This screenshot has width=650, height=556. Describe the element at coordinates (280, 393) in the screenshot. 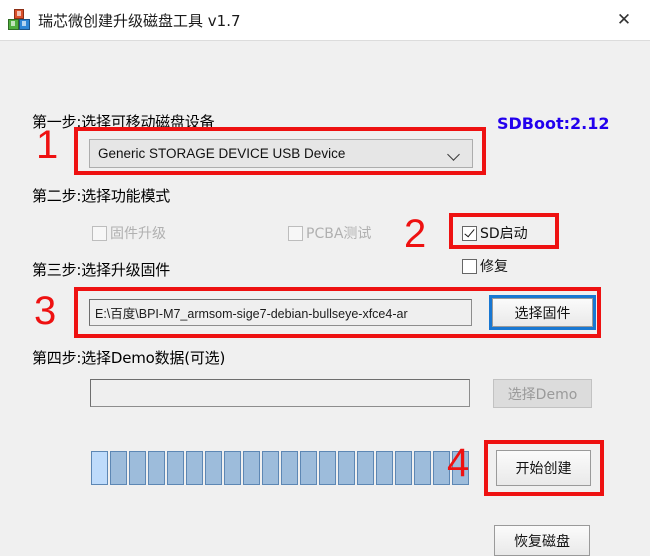

I see `demo-path-input` at that location.